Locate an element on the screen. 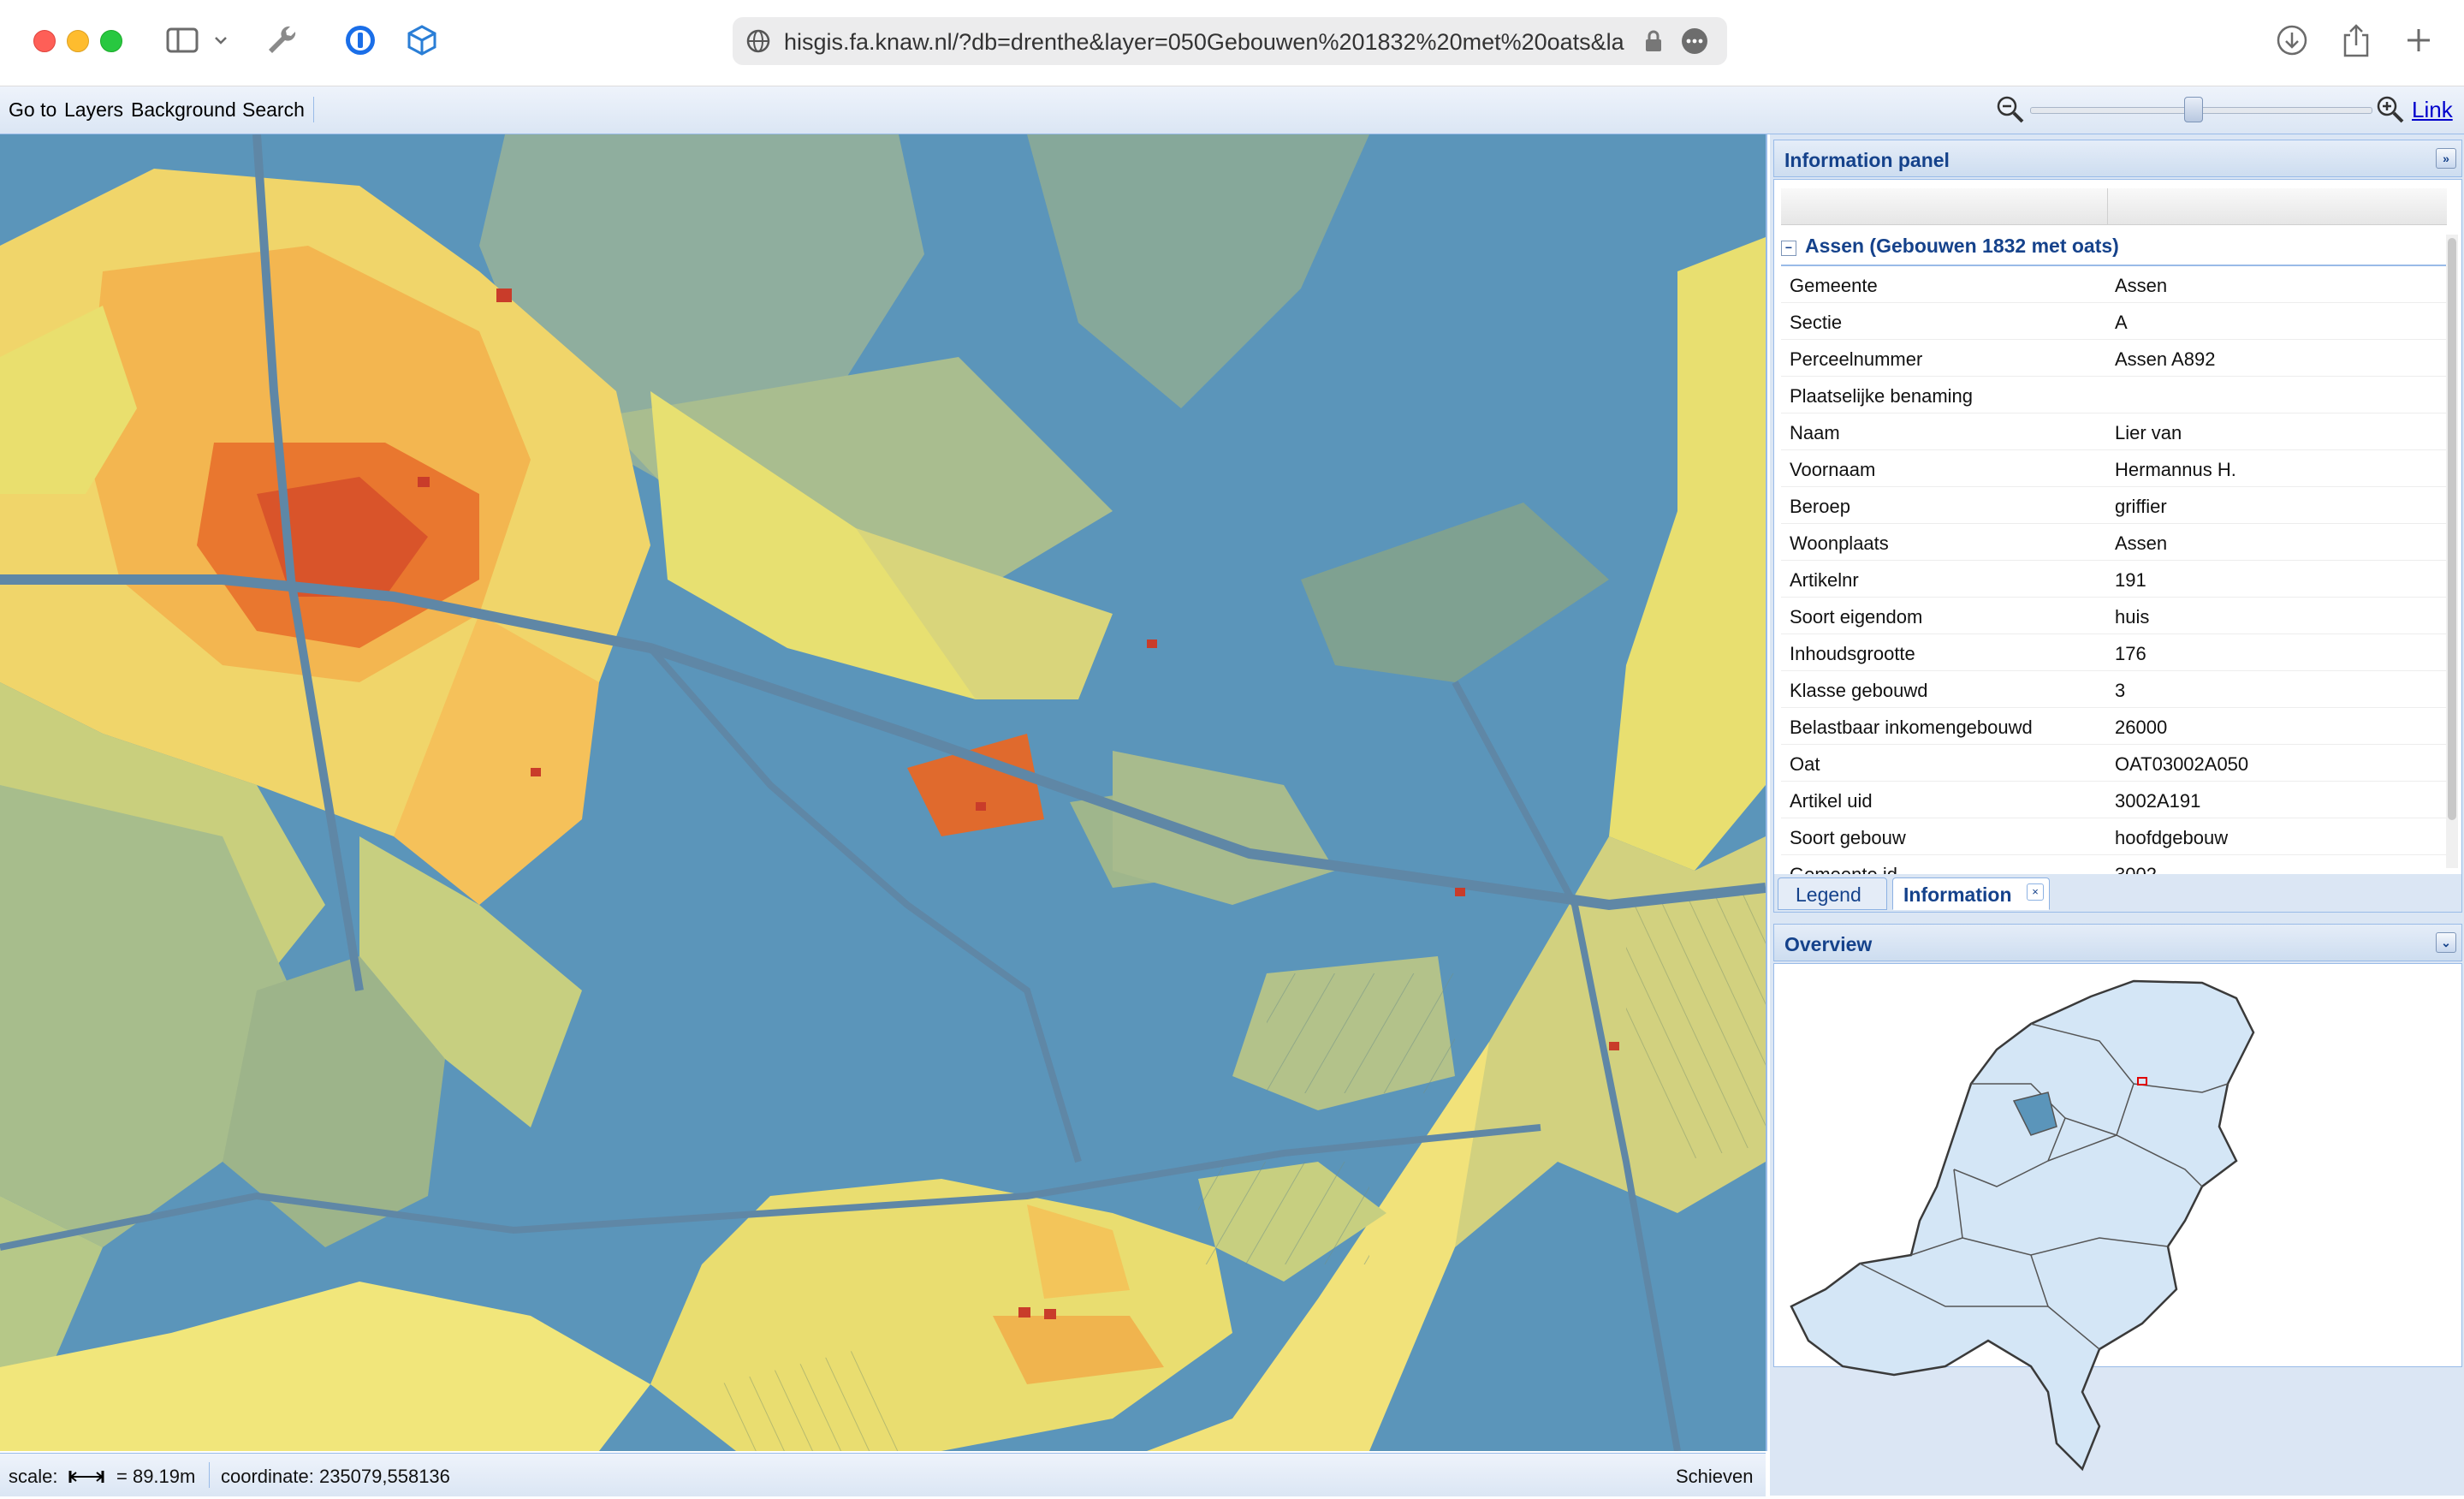 This screenshot has height=1499, width=2464. attribute-key: Artikelnr is located at coordinates (1824, 580).